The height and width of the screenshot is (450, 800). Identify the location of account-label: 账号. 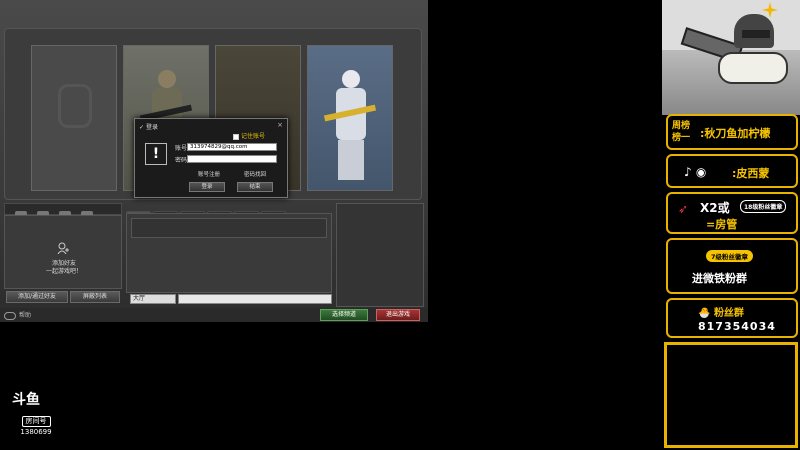
(181, 148).